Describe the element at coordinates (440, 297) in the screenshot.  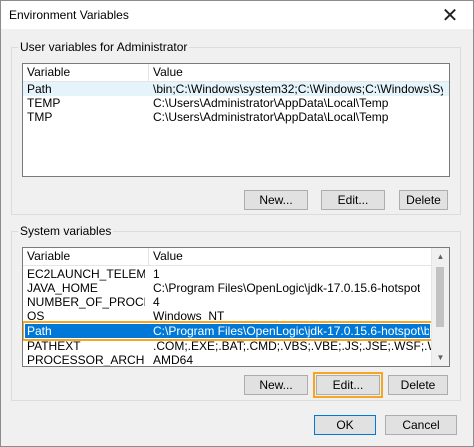
I see `scrollbar-thumb` at that location.